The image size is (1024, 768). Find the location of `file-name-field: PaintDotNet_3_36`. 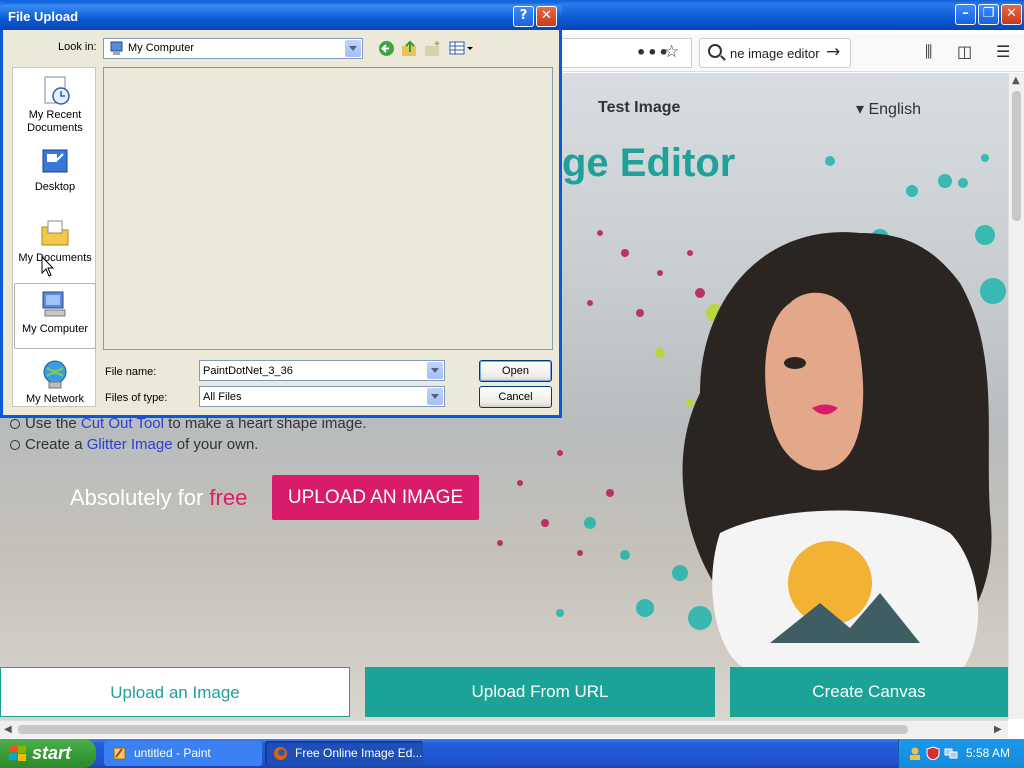

file-name-field: PaintDotNet_3_36 is located at coordinates (322, 370).